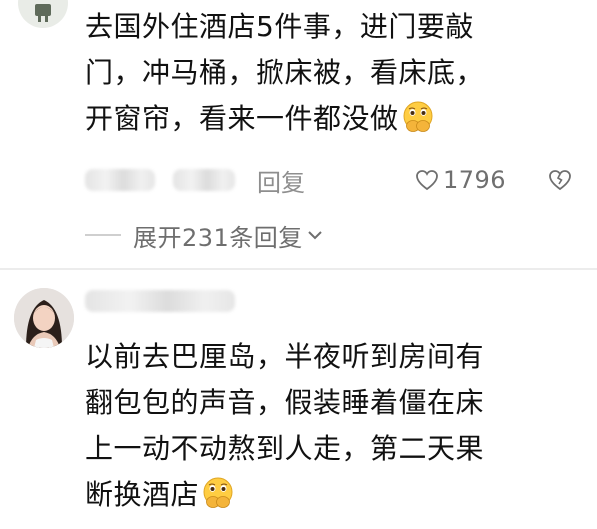 The width and height of the screenshot is (597, 529). I want to click on heart-icon, so click(427, 180).